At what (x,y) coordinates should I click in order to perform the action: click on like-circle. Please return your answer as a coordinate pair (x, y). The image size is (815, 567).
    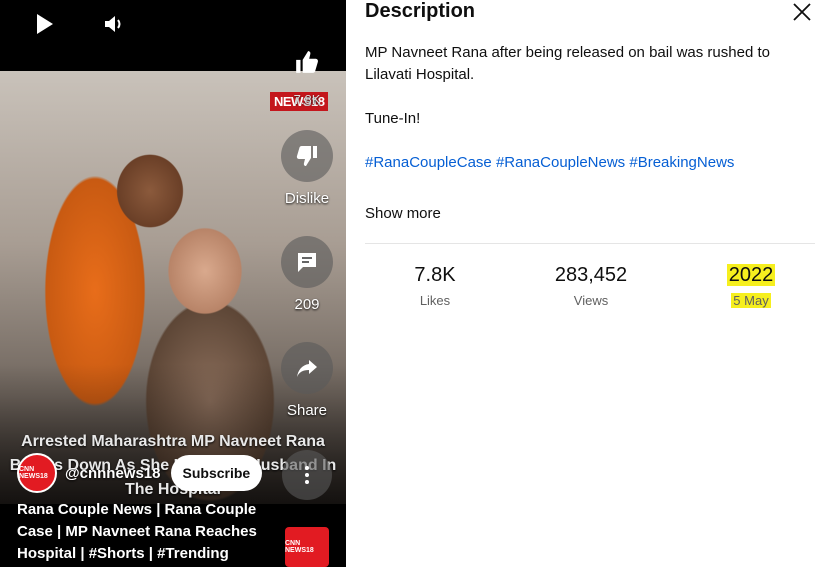
    Looking at the image, I should click on (307, 62).